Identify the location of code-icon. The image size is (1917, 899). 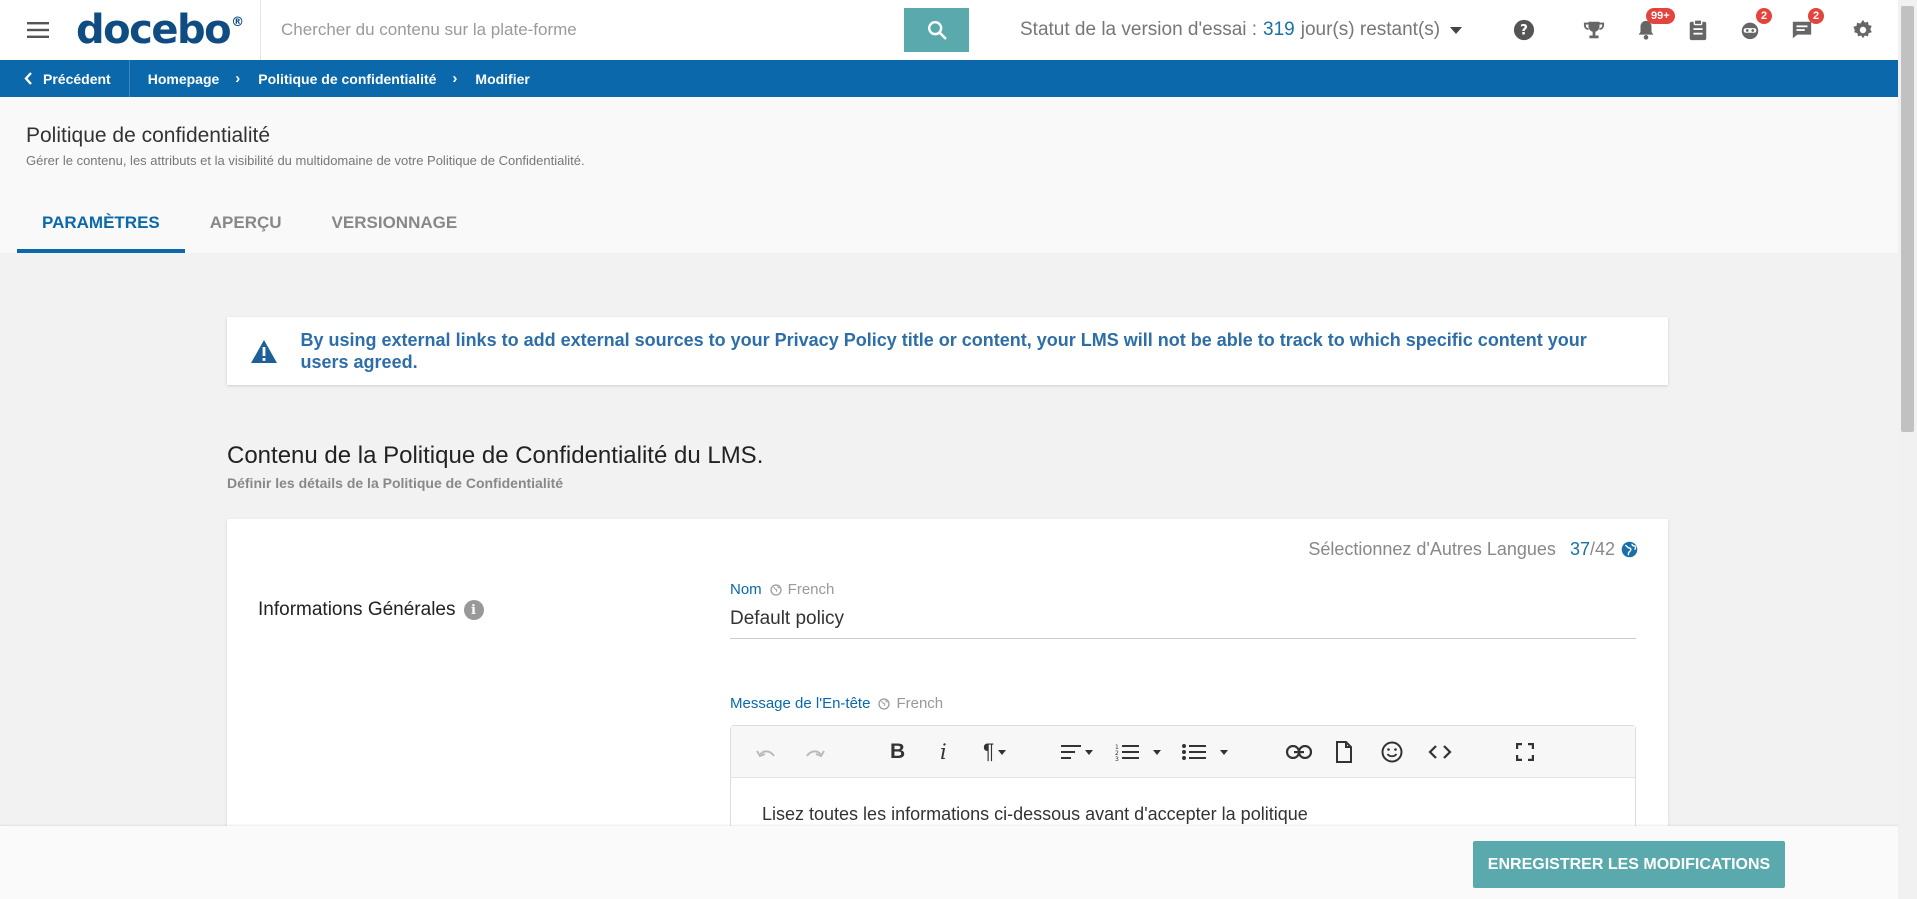
(1440, 752).